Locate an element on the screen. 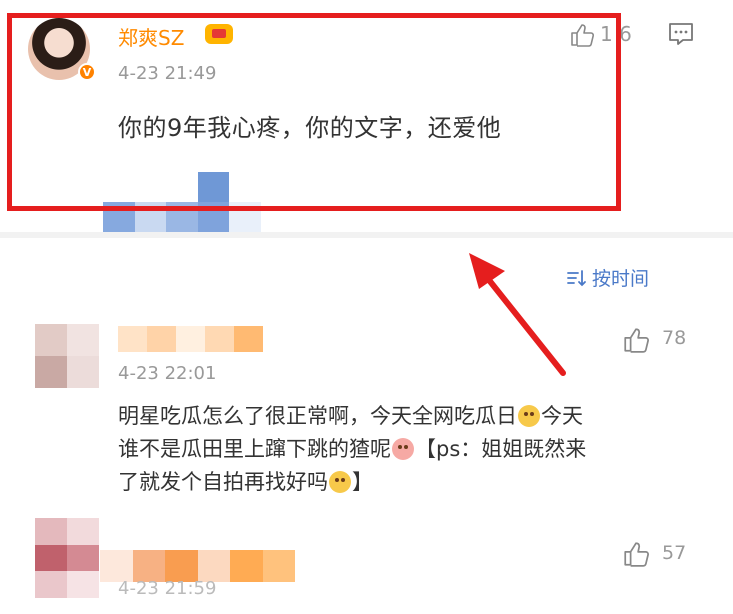  divider is located at coordinates (366, 235).